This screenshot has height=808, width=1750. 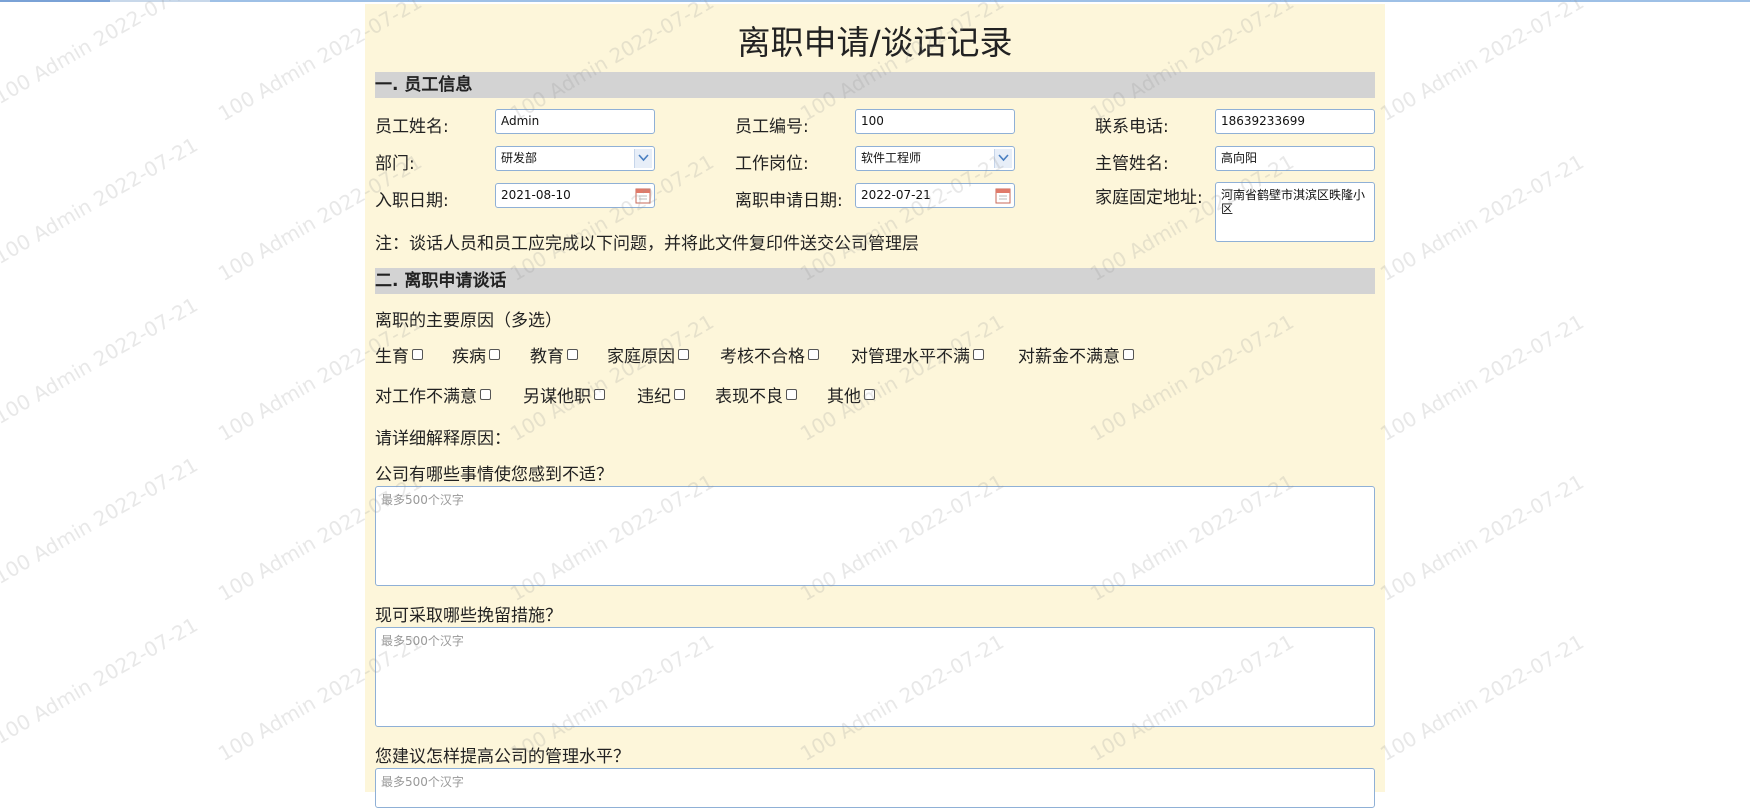 I want to click on explain-label: 请详细解释原因：, so click(x=443, y=439).